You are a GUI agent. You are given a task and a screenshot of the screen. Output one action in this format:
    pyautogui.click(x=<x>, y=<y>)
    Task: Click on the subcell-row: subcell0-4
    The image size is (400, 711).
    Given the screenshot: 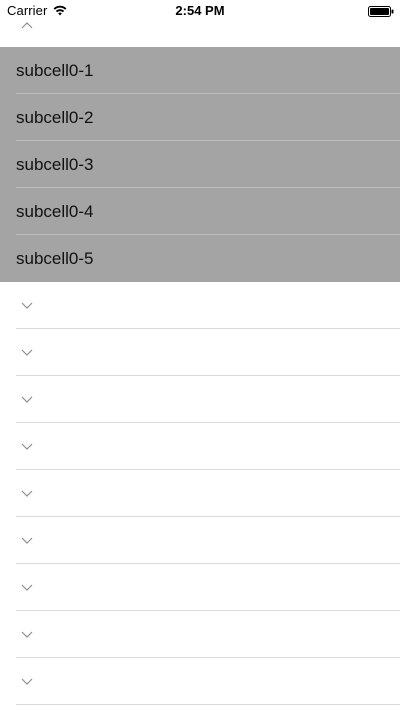 What is the action you would take?
    pyautogui.click(x=200, y=211)
    